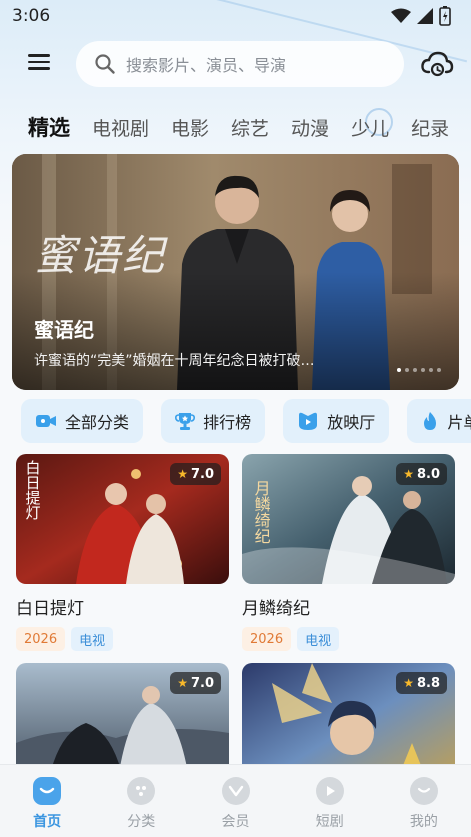 The image size is (471, 837). I want to click on category-tabs: 精选 电视剧 电影 综艺 动漫 少儿 纪录, so click(249, 127).